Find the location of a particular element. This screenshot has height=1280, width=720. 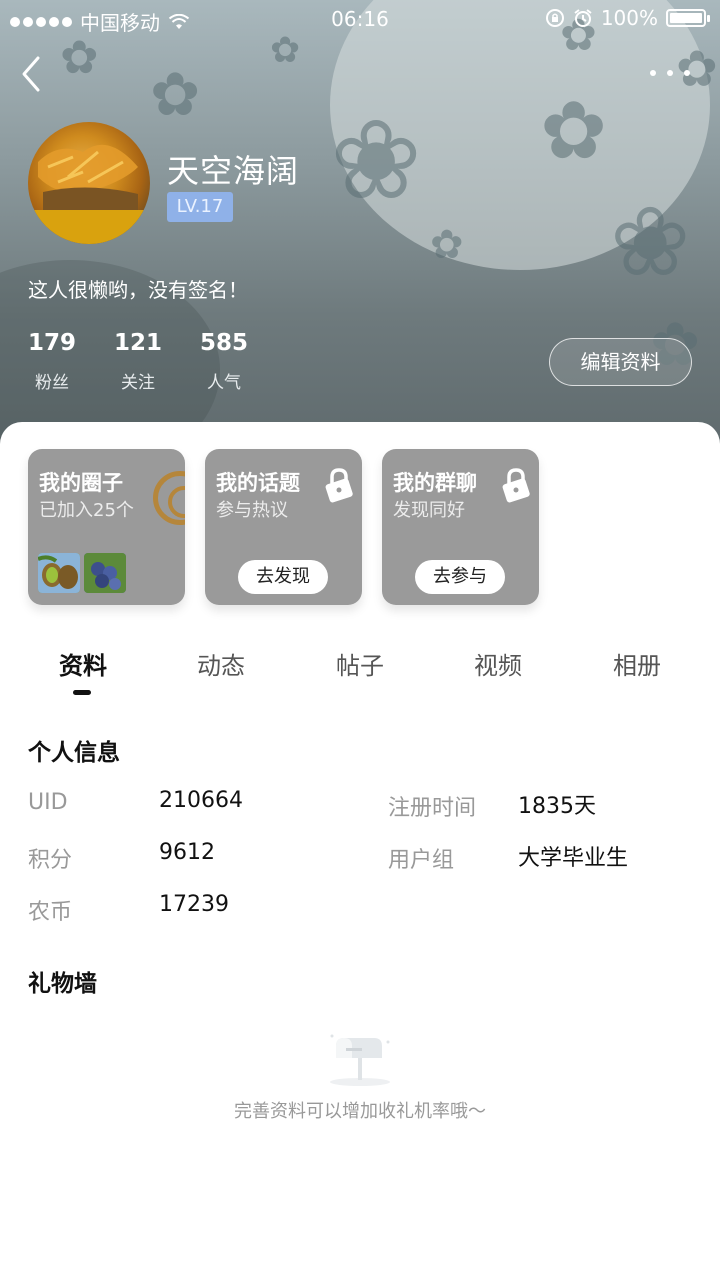

active-tab-indicator is located at coordinates (82, 692).